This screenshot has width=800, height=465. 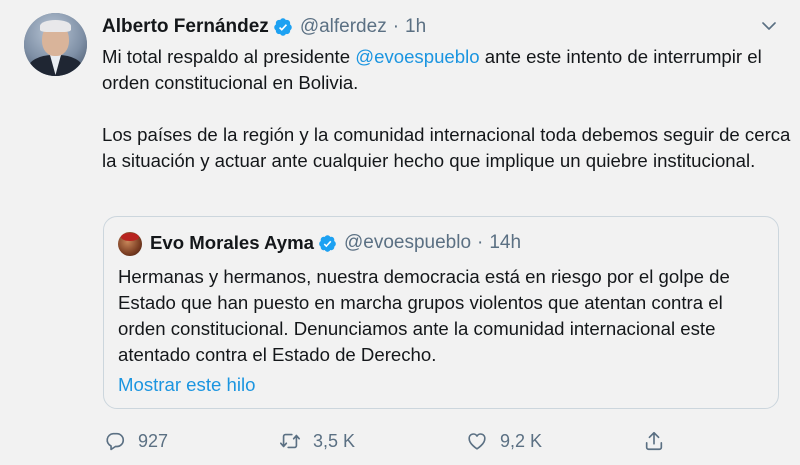 I want to click on author-avatar, so click(x=55, y=44).